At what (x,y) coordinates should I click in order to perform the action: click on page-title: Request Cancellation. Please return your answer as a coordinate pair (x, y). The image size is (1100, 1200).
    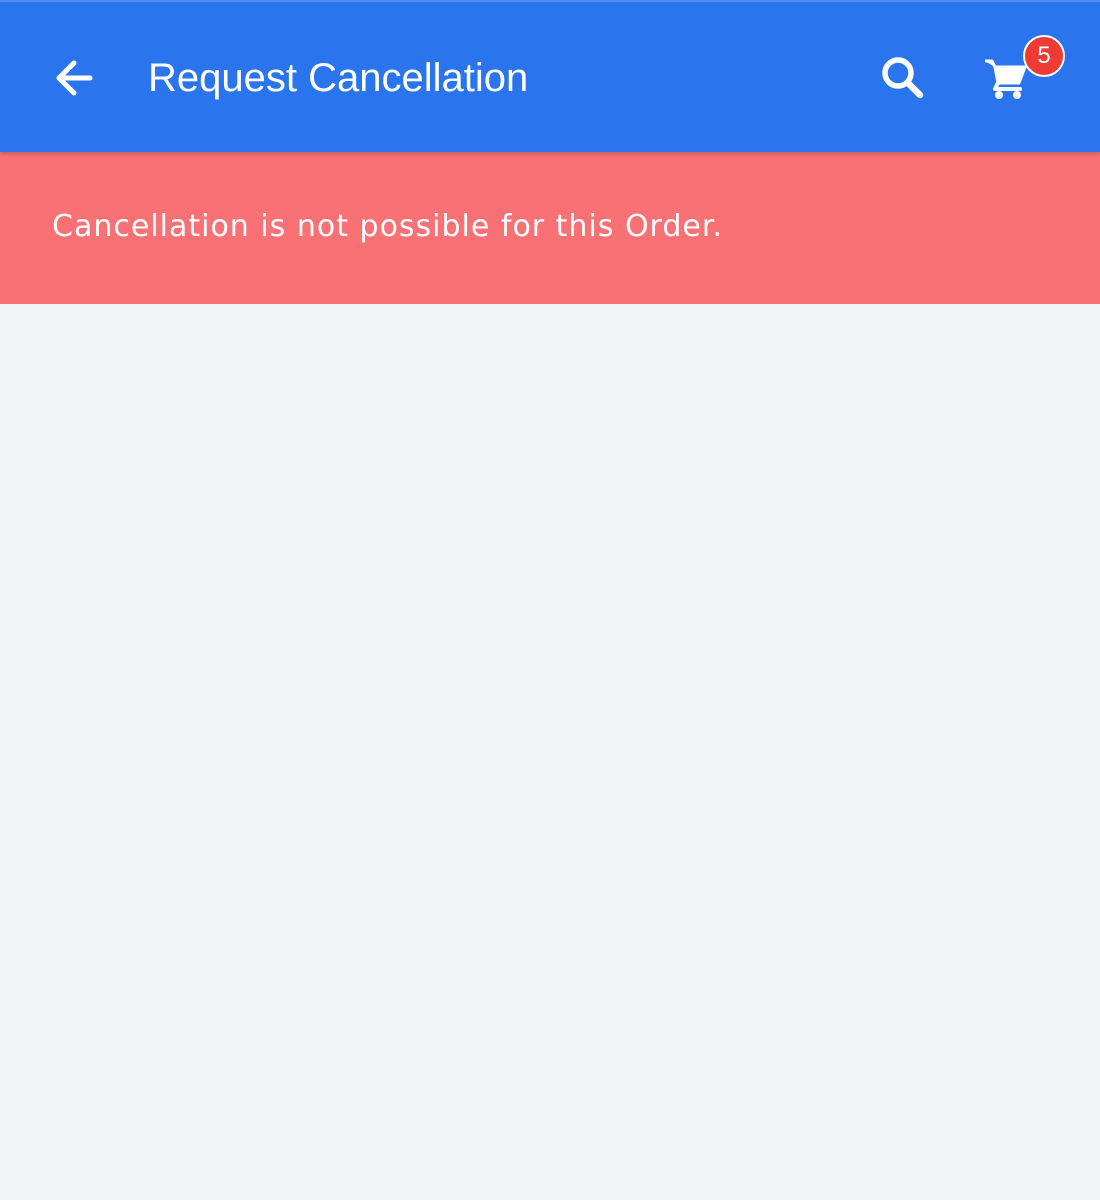
    Looking at the image, I should click on (338, 78).